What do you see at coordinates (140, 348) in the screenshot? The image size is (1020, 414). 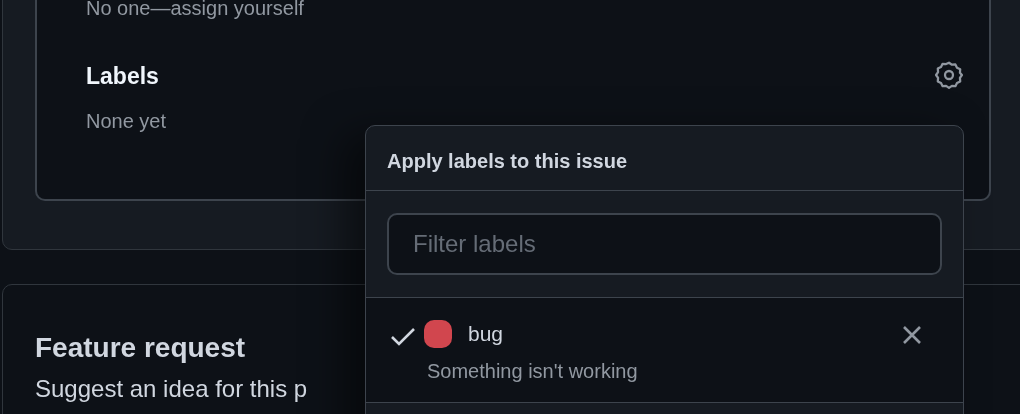 I see `template-title: Feature request` at bounding box center [140, 348].